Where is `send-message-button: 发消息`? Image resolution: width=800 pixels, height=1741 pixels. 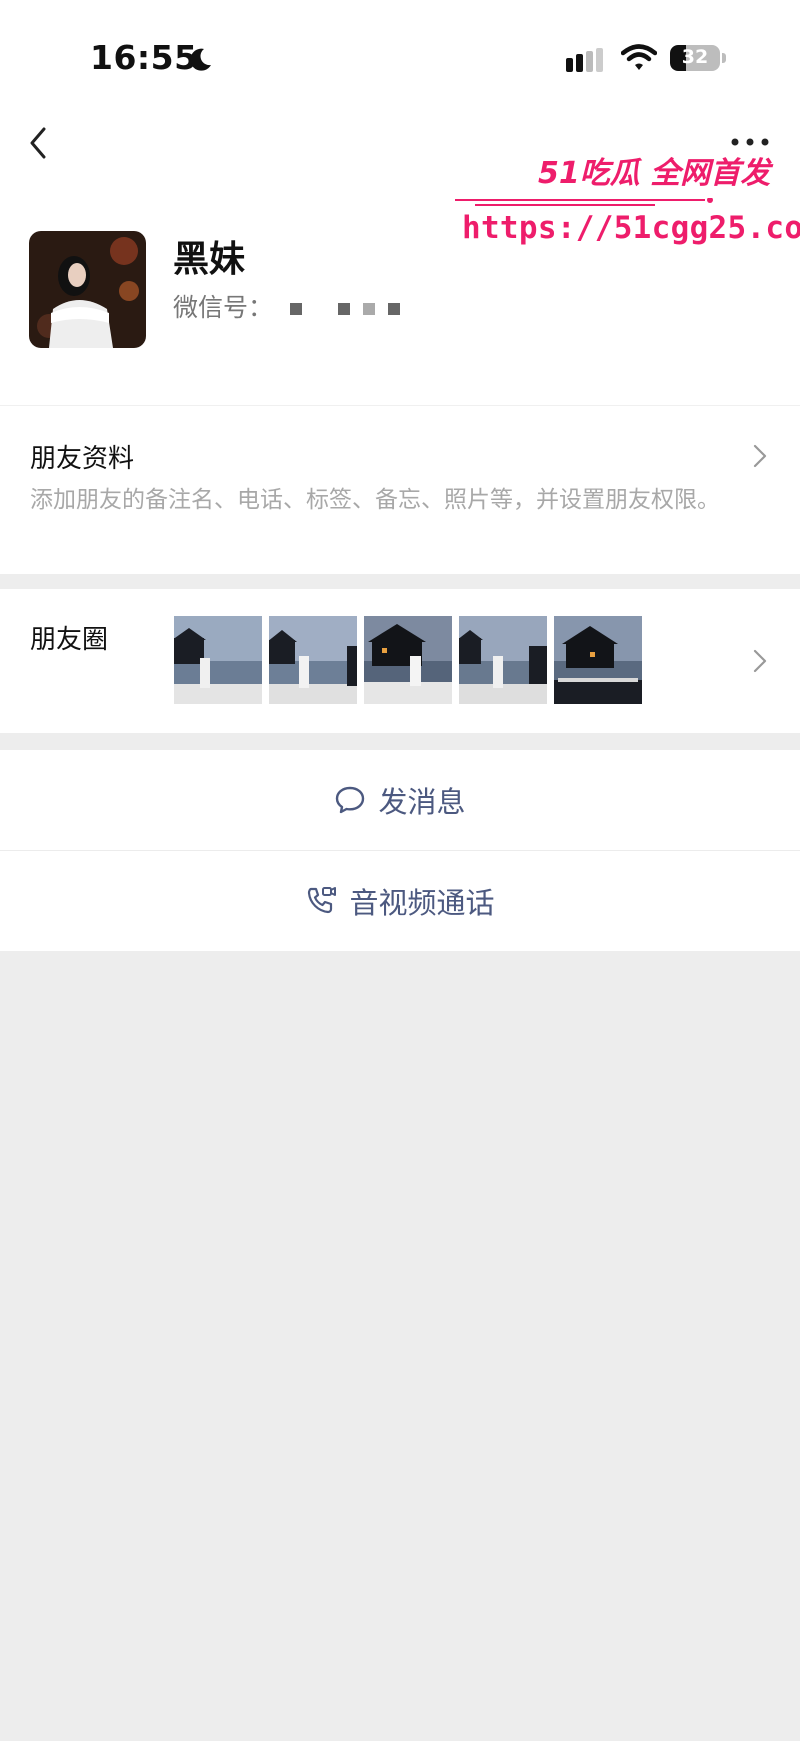 send-message-button: 发消息 is located at coordinates (400, 800).